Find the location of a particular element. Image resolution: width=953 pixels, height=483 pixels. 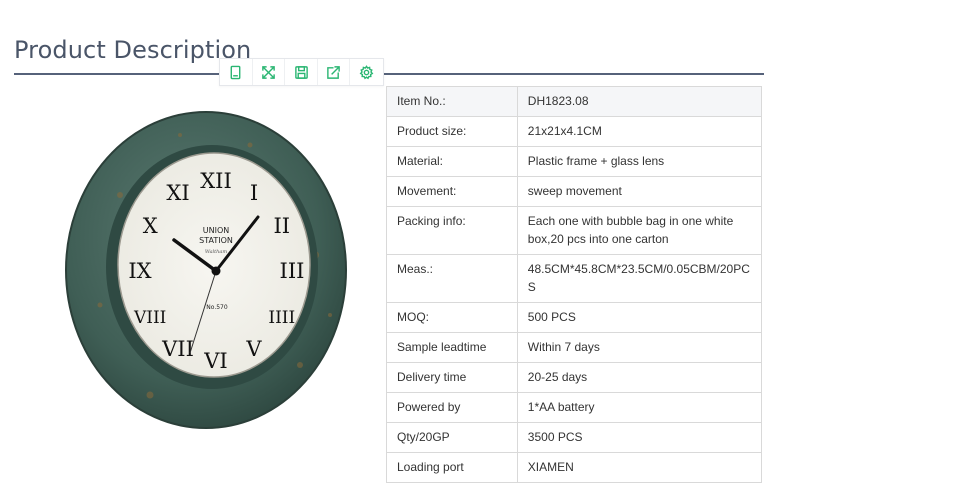

spec-row: Powered by 1*AA battery is located at coordinates (574, 407).